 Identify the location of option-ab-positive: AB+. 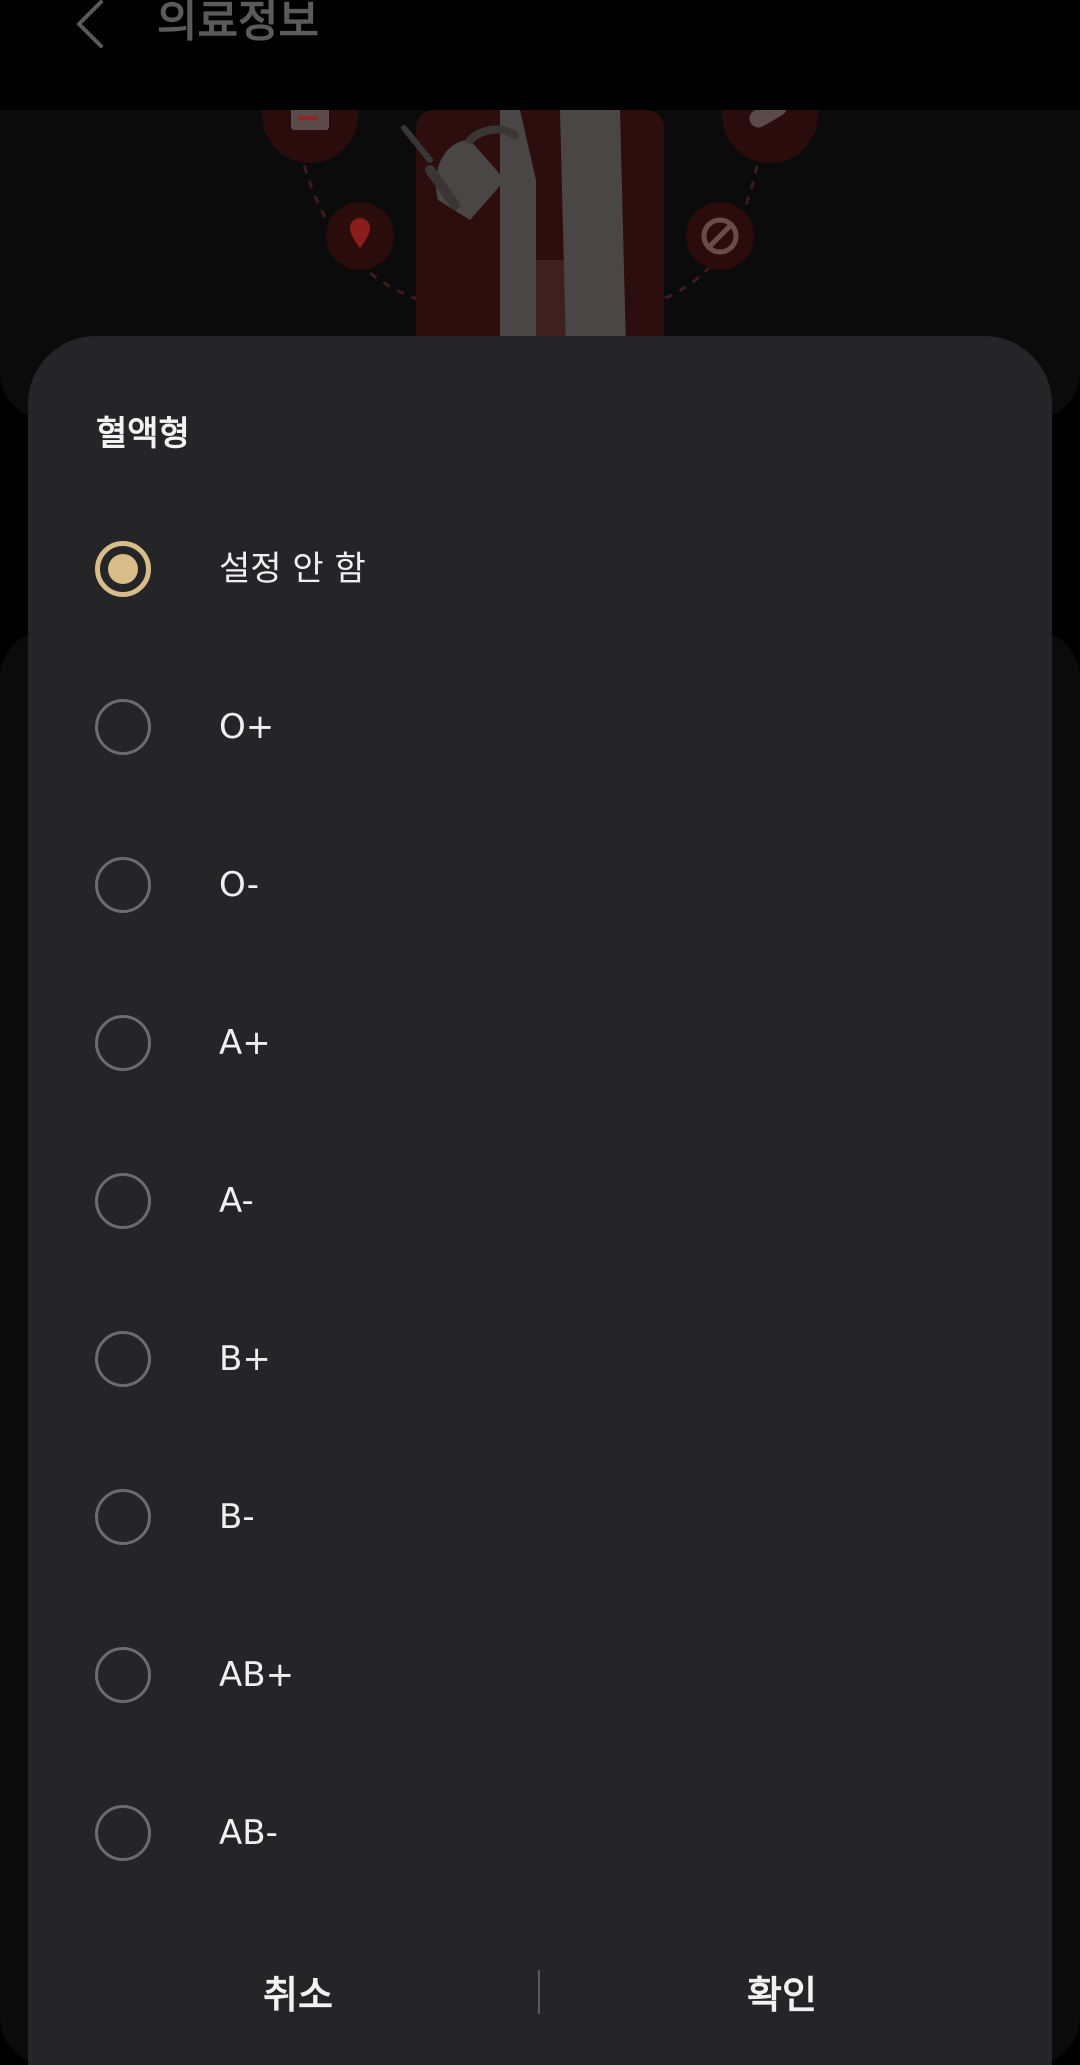
(540, 1675).